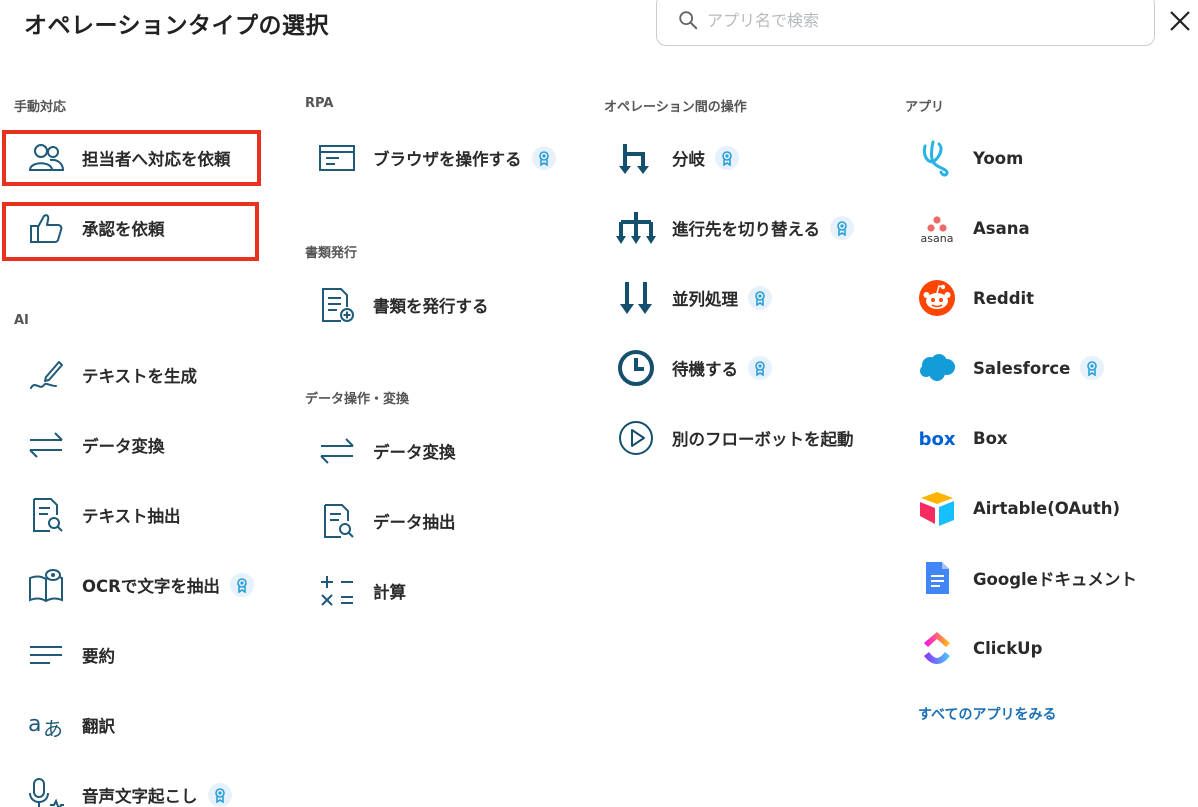 The image size is (1198, 807). Describe the element at coordinates (70, 725) in the screenshot. I see `op-item-translate: aあ 翻訳` at that location.